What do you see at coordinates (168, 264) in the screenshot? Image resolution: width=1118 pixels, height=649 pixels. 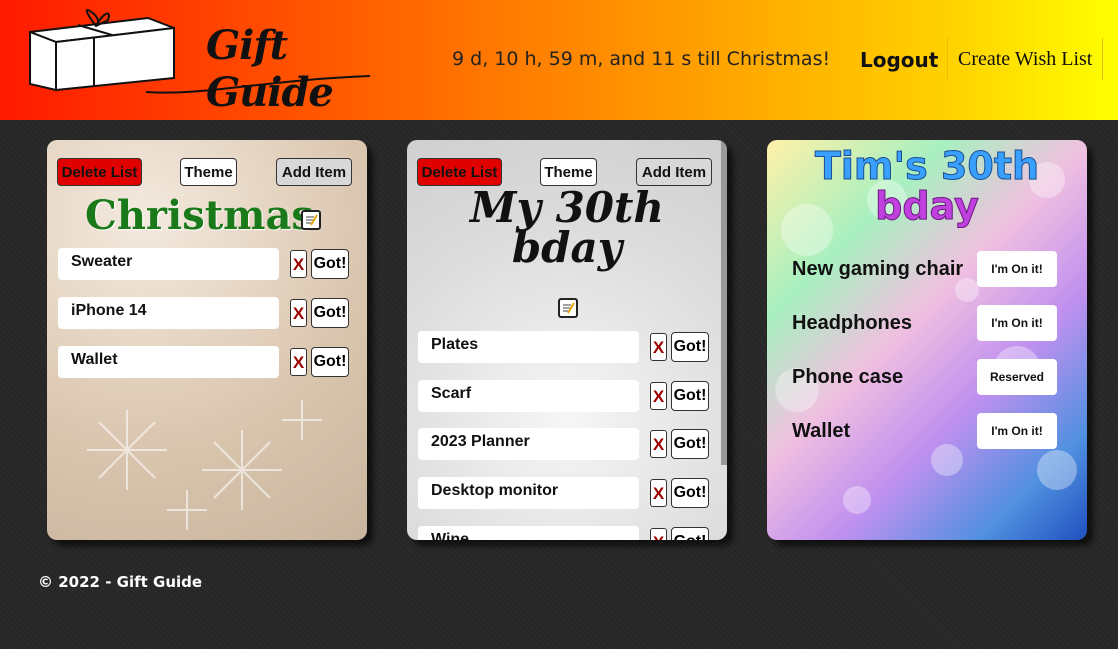 I see `item-name: Sweater` at bounding box center [168, 264].